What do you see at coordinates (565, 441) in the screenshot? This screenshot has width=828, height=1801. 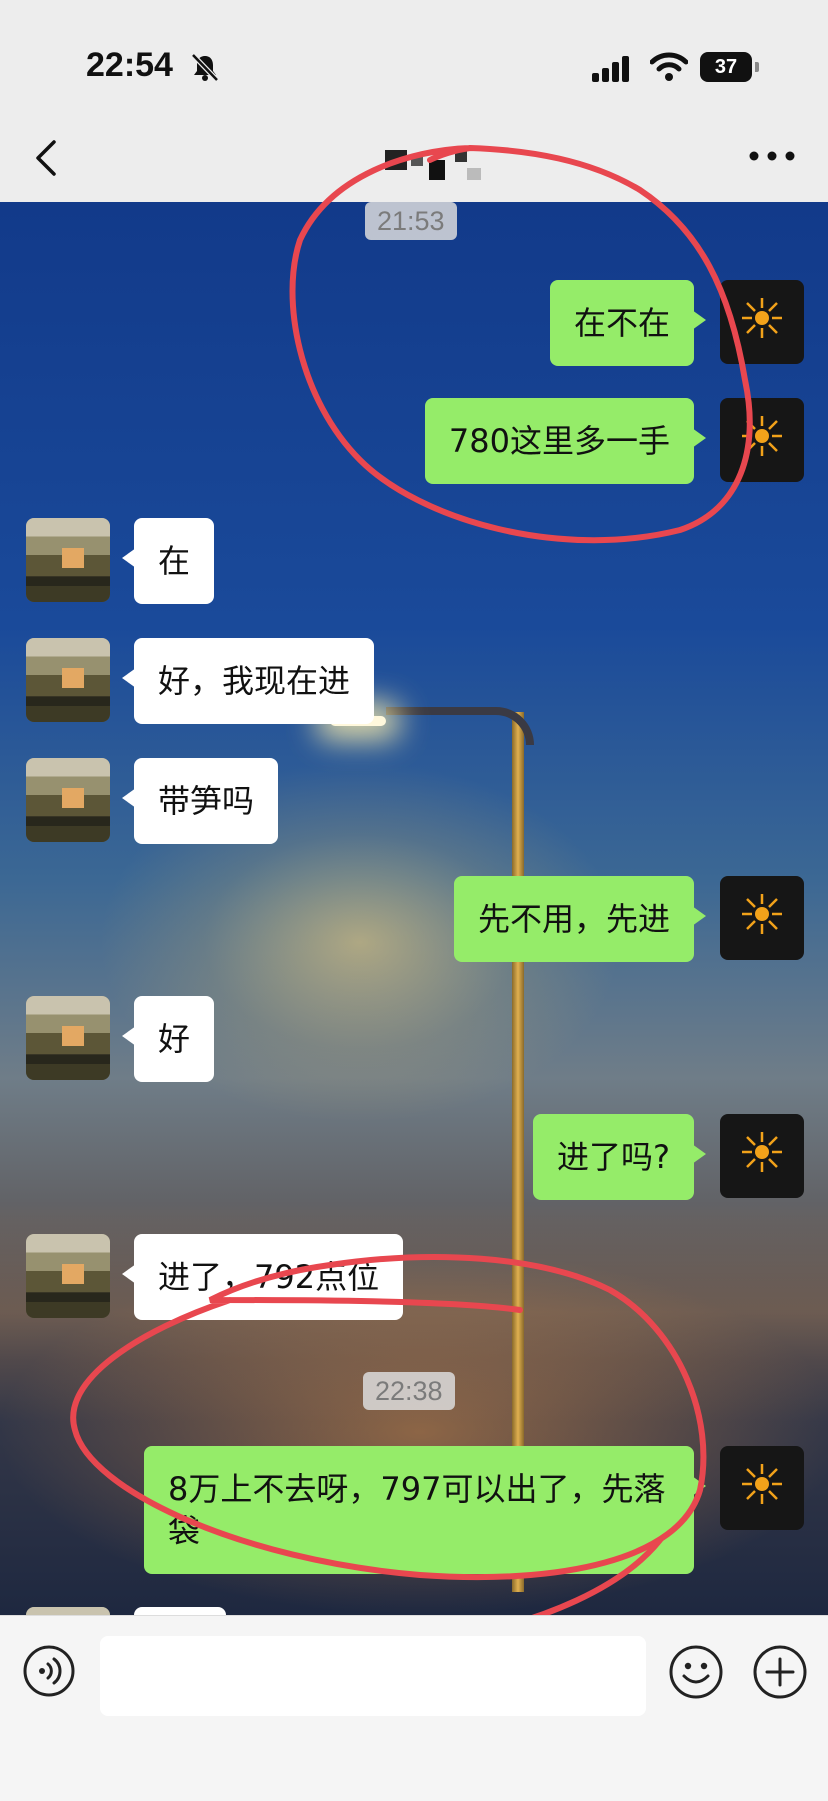 I see `message-bubble-me: 780这里多一手` at bounding box center [565, 441].